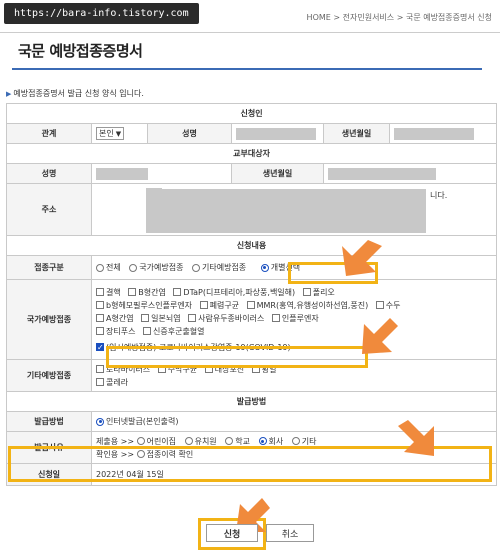 This screenshot has height=552, width=500. What do you see at coordinates (251, 245) in the screenshot?
I see `section-content: 신청내용` at bounding box center [251, 245].